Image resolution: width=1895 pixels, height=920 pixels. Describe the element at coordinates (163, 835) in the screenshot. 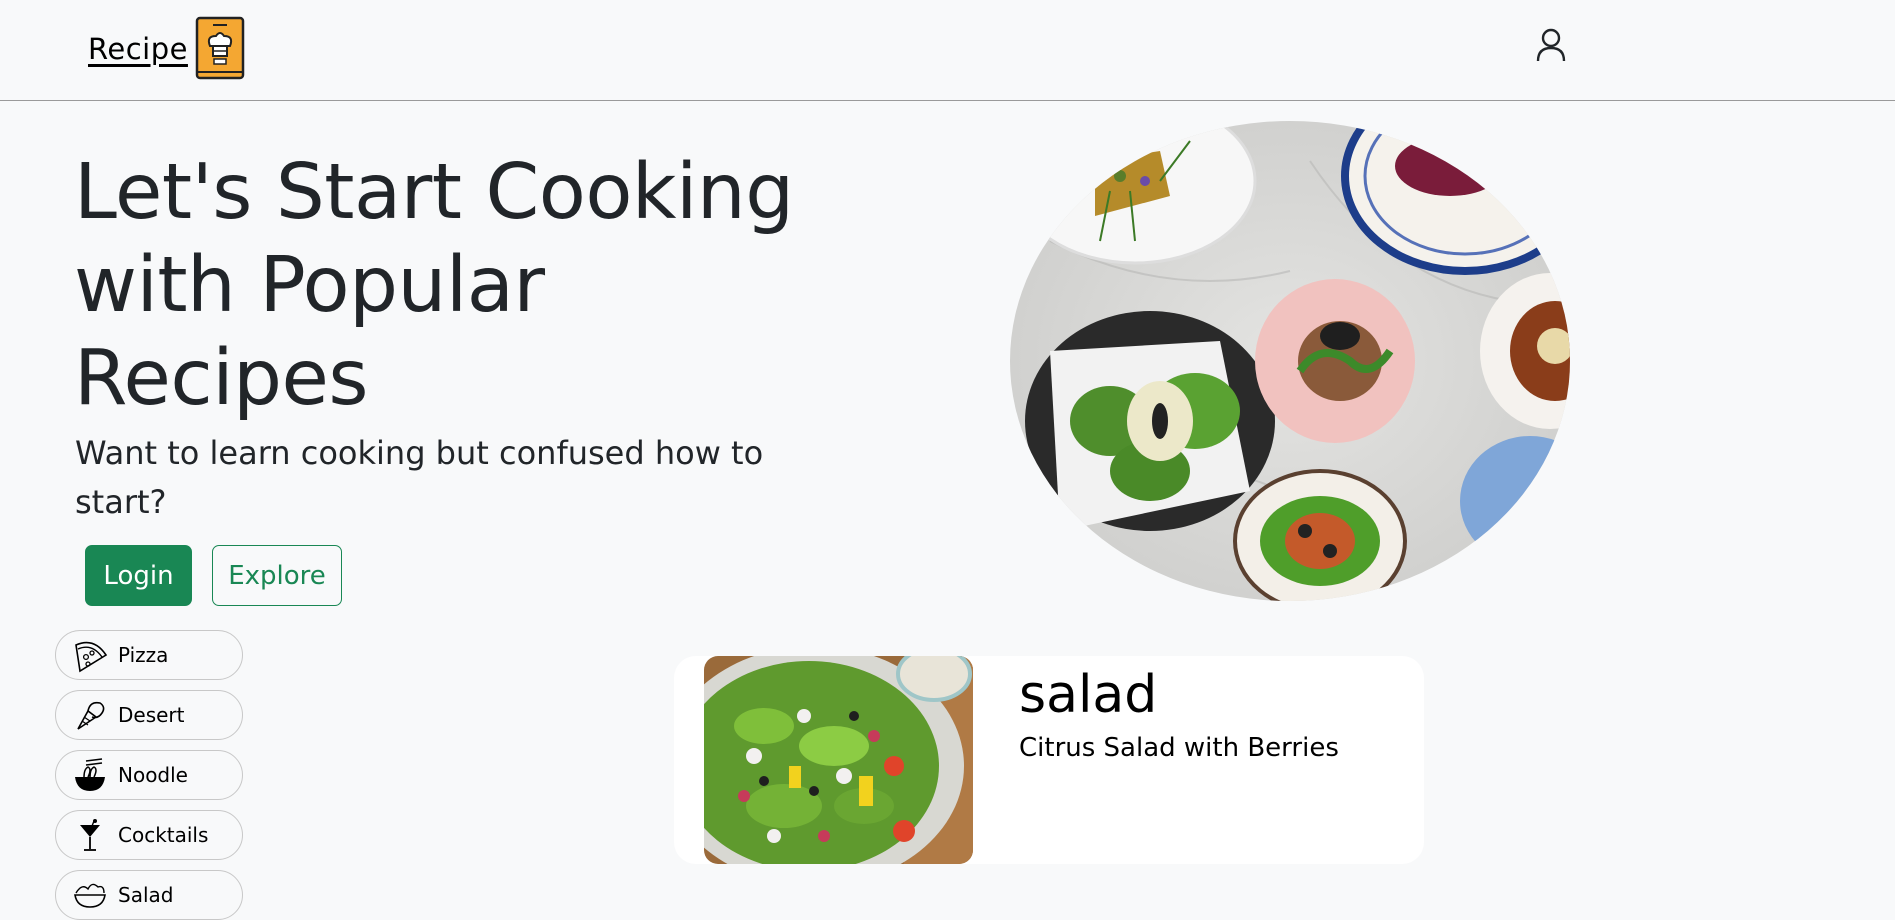

I see `category-label: Cocktails` at that location.